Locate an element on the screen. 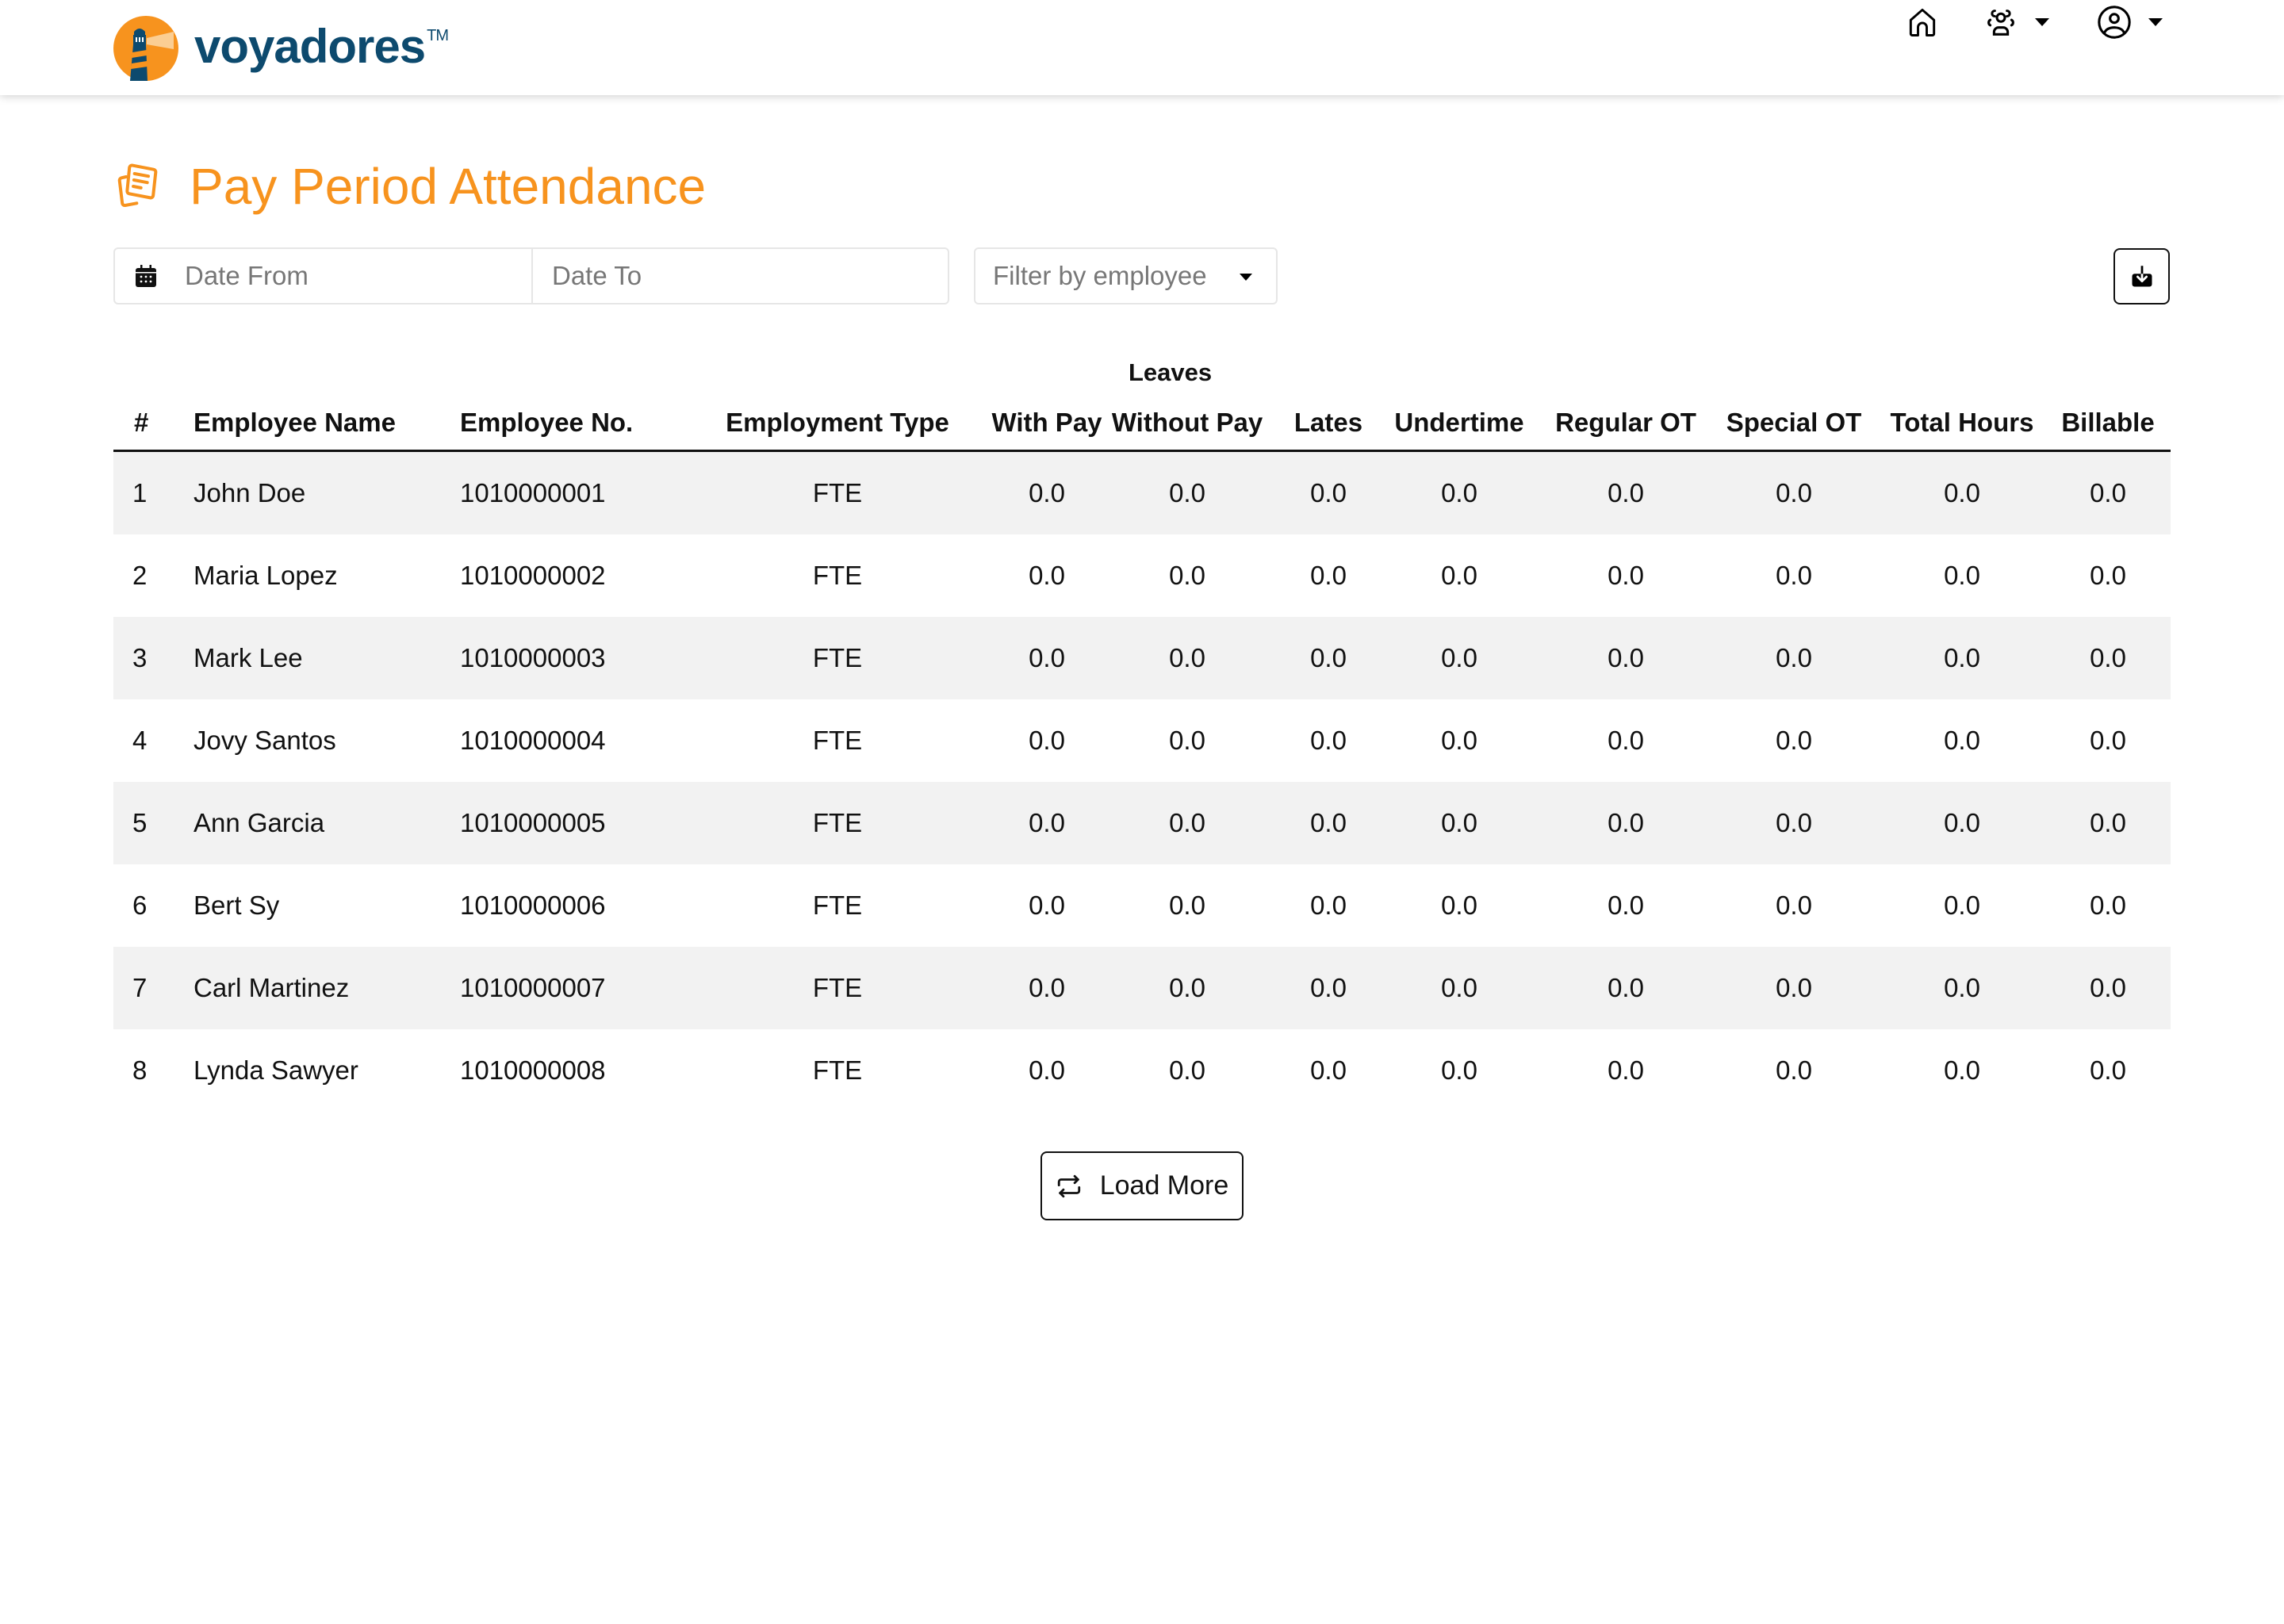  cell-employee-no: 1010000008 is located at coordinates (533, 1070).